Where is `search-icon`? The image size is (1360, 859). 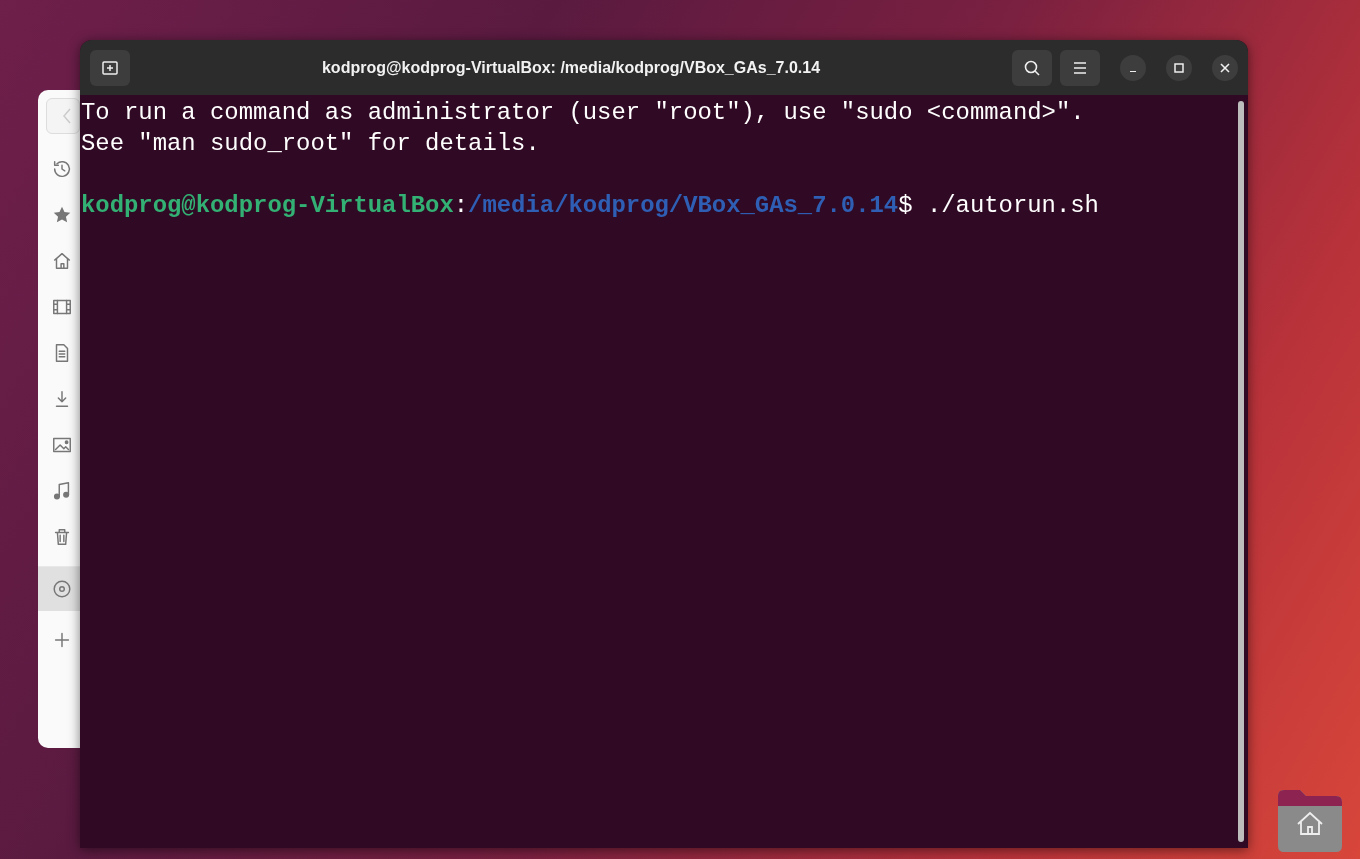
search-icon is located at coordinates (1032, 67).